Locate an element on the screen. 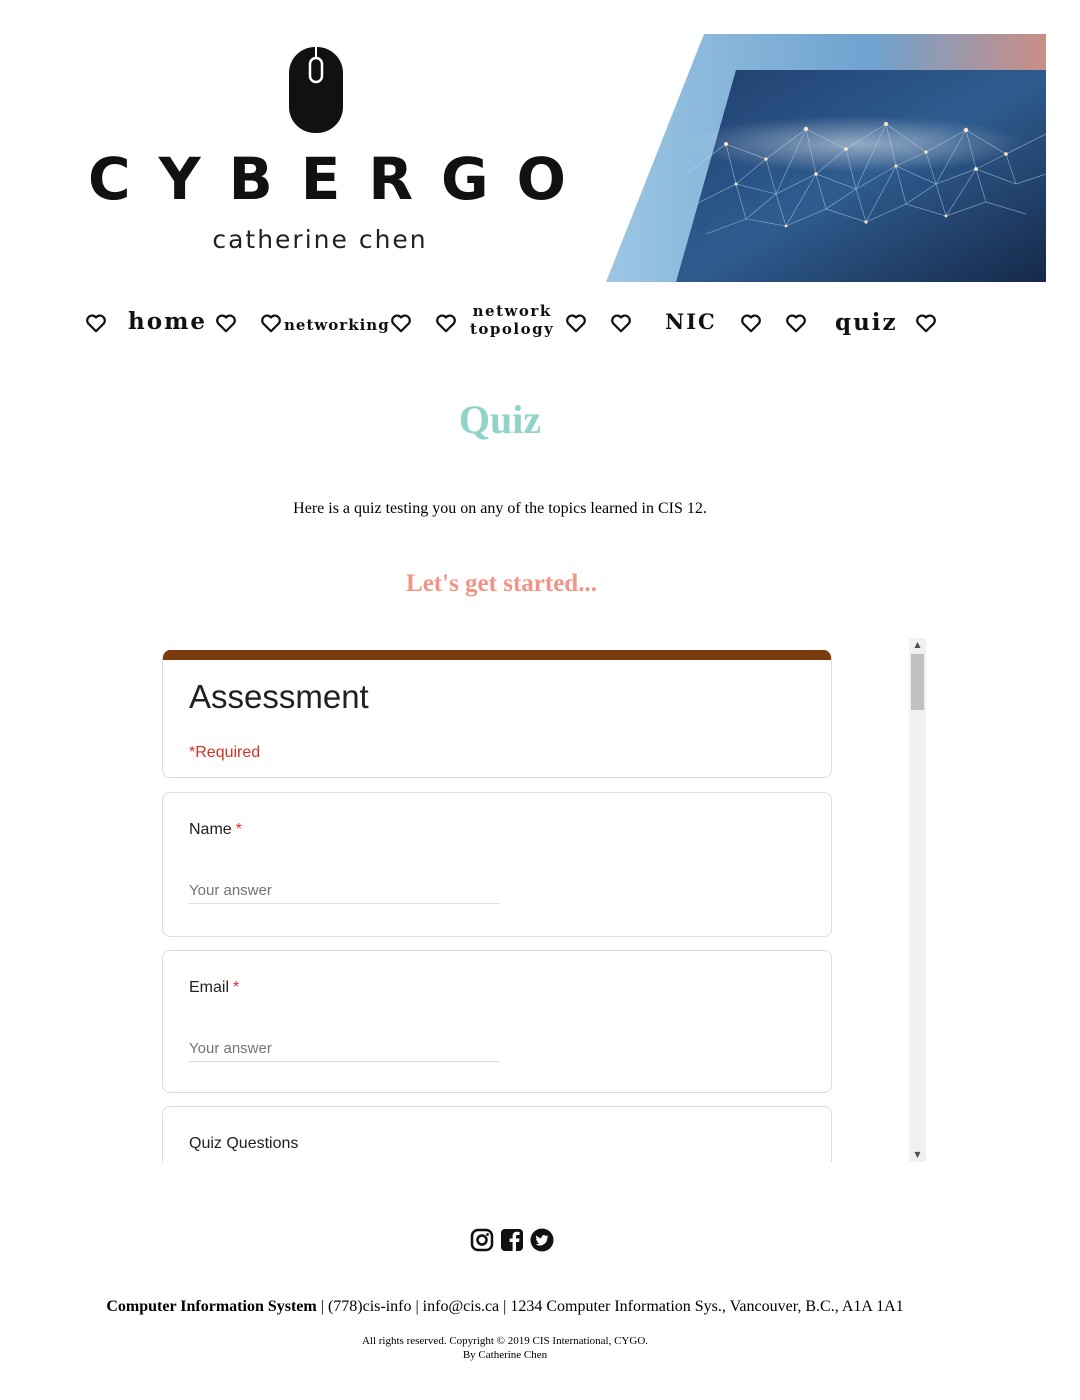  brand-logo: CYBERGO catherine chen is located at coordinates (320, 155).